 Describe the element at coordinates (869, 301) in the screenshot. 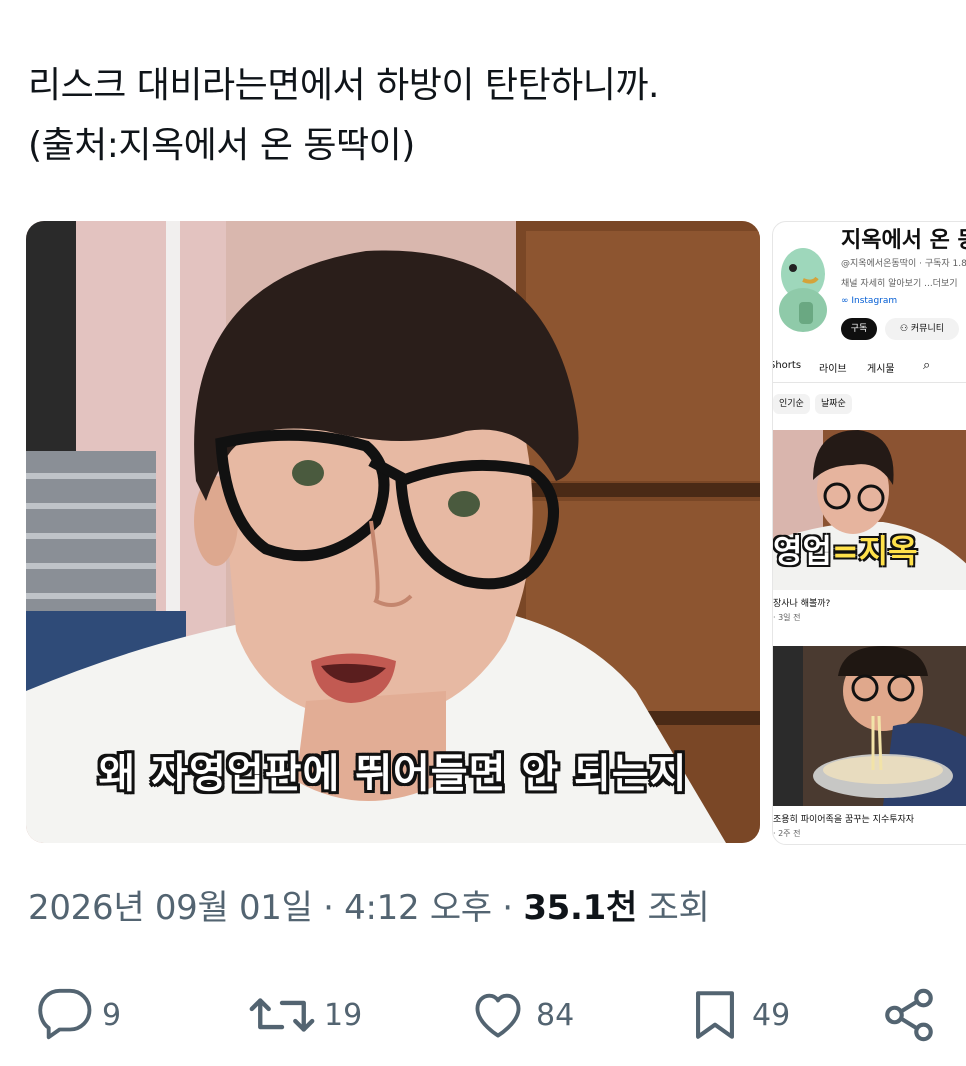

I see `instagram-link: ∞ Instagram` at that location.